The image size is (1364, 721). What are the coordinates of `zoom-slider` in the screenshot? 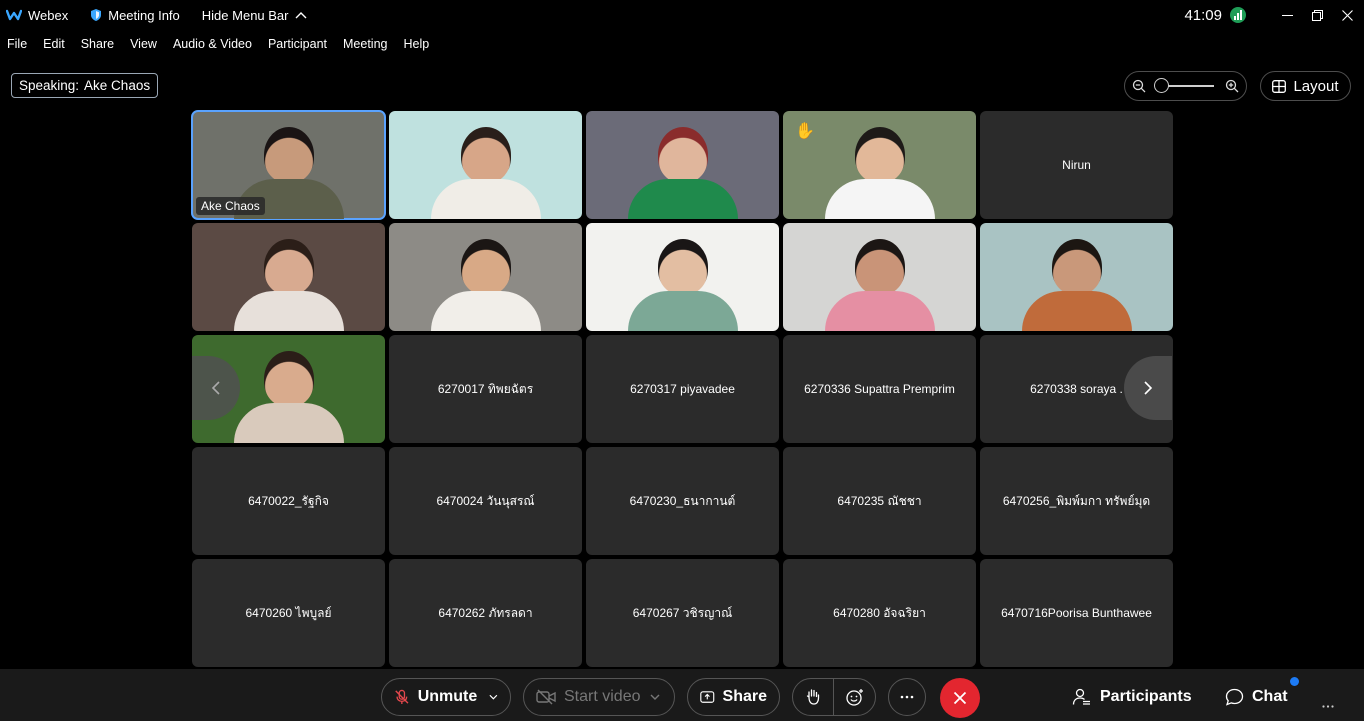 It's located at (1183, 85).